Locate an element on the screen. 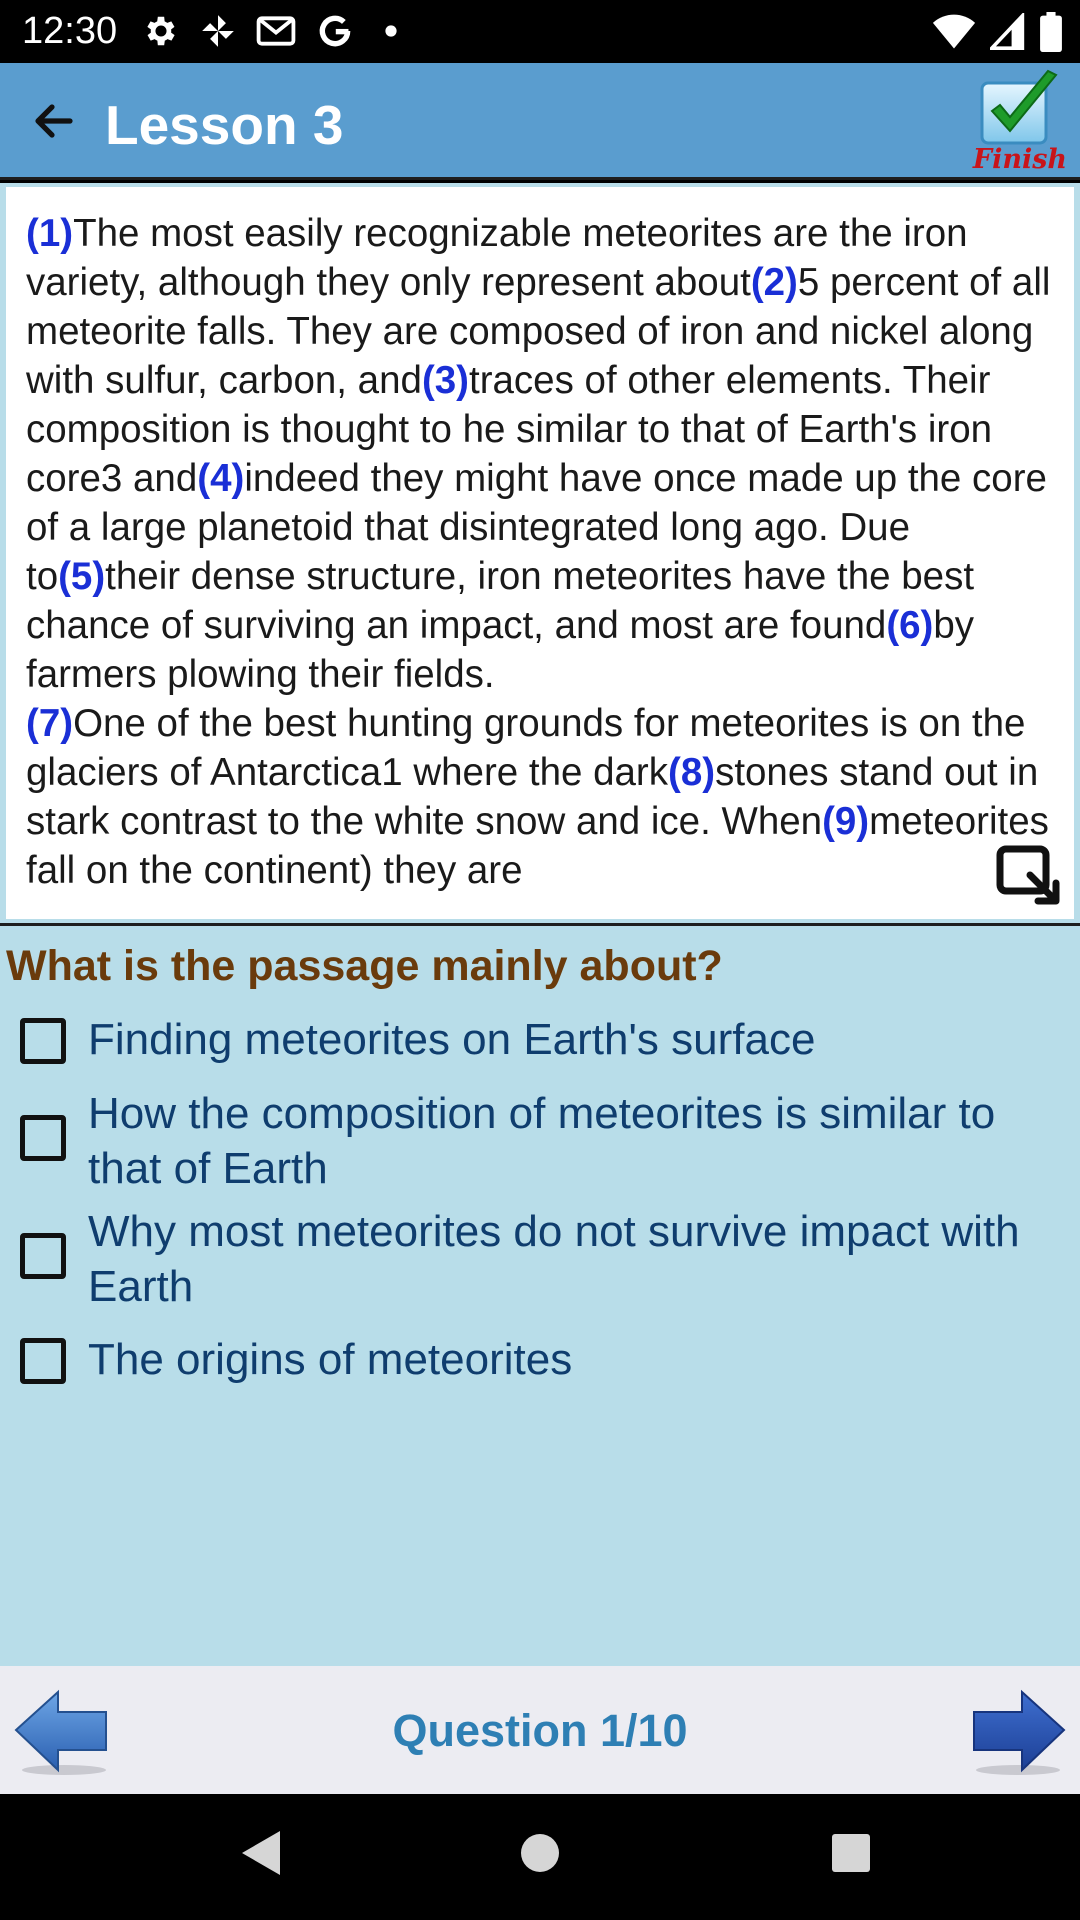 The image size is (1080, 1920). status-bar: 12:30 is located at coordinates (540, 31).